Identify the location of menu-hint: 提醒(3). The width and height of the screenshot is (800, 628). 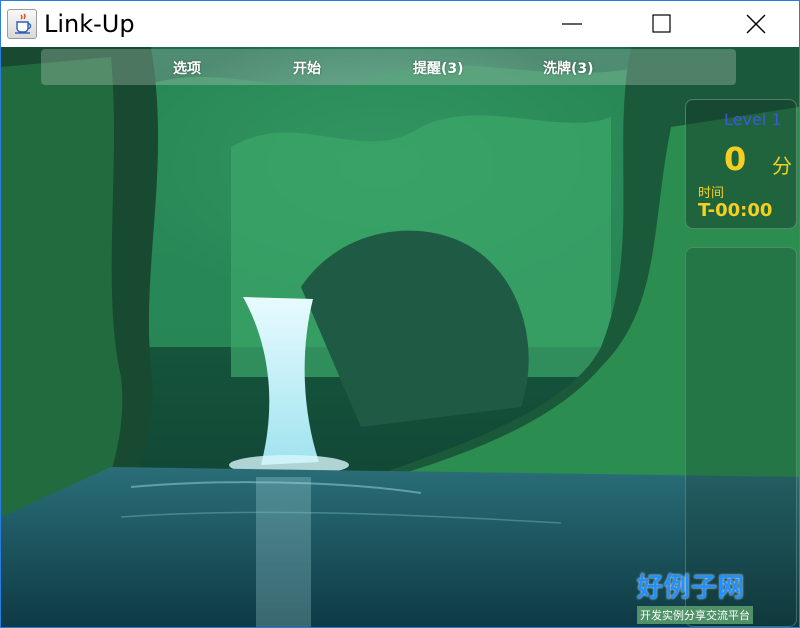
(438, 68).